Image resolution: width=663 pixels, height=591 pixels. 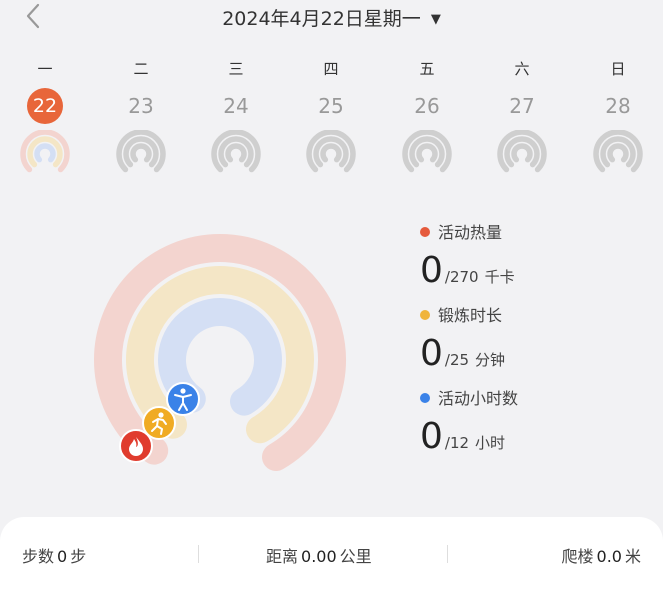 What do you see at coordinates (461, 277) in the screenshot?
I see `calories-total: /270` at bounding box center [461, 277].